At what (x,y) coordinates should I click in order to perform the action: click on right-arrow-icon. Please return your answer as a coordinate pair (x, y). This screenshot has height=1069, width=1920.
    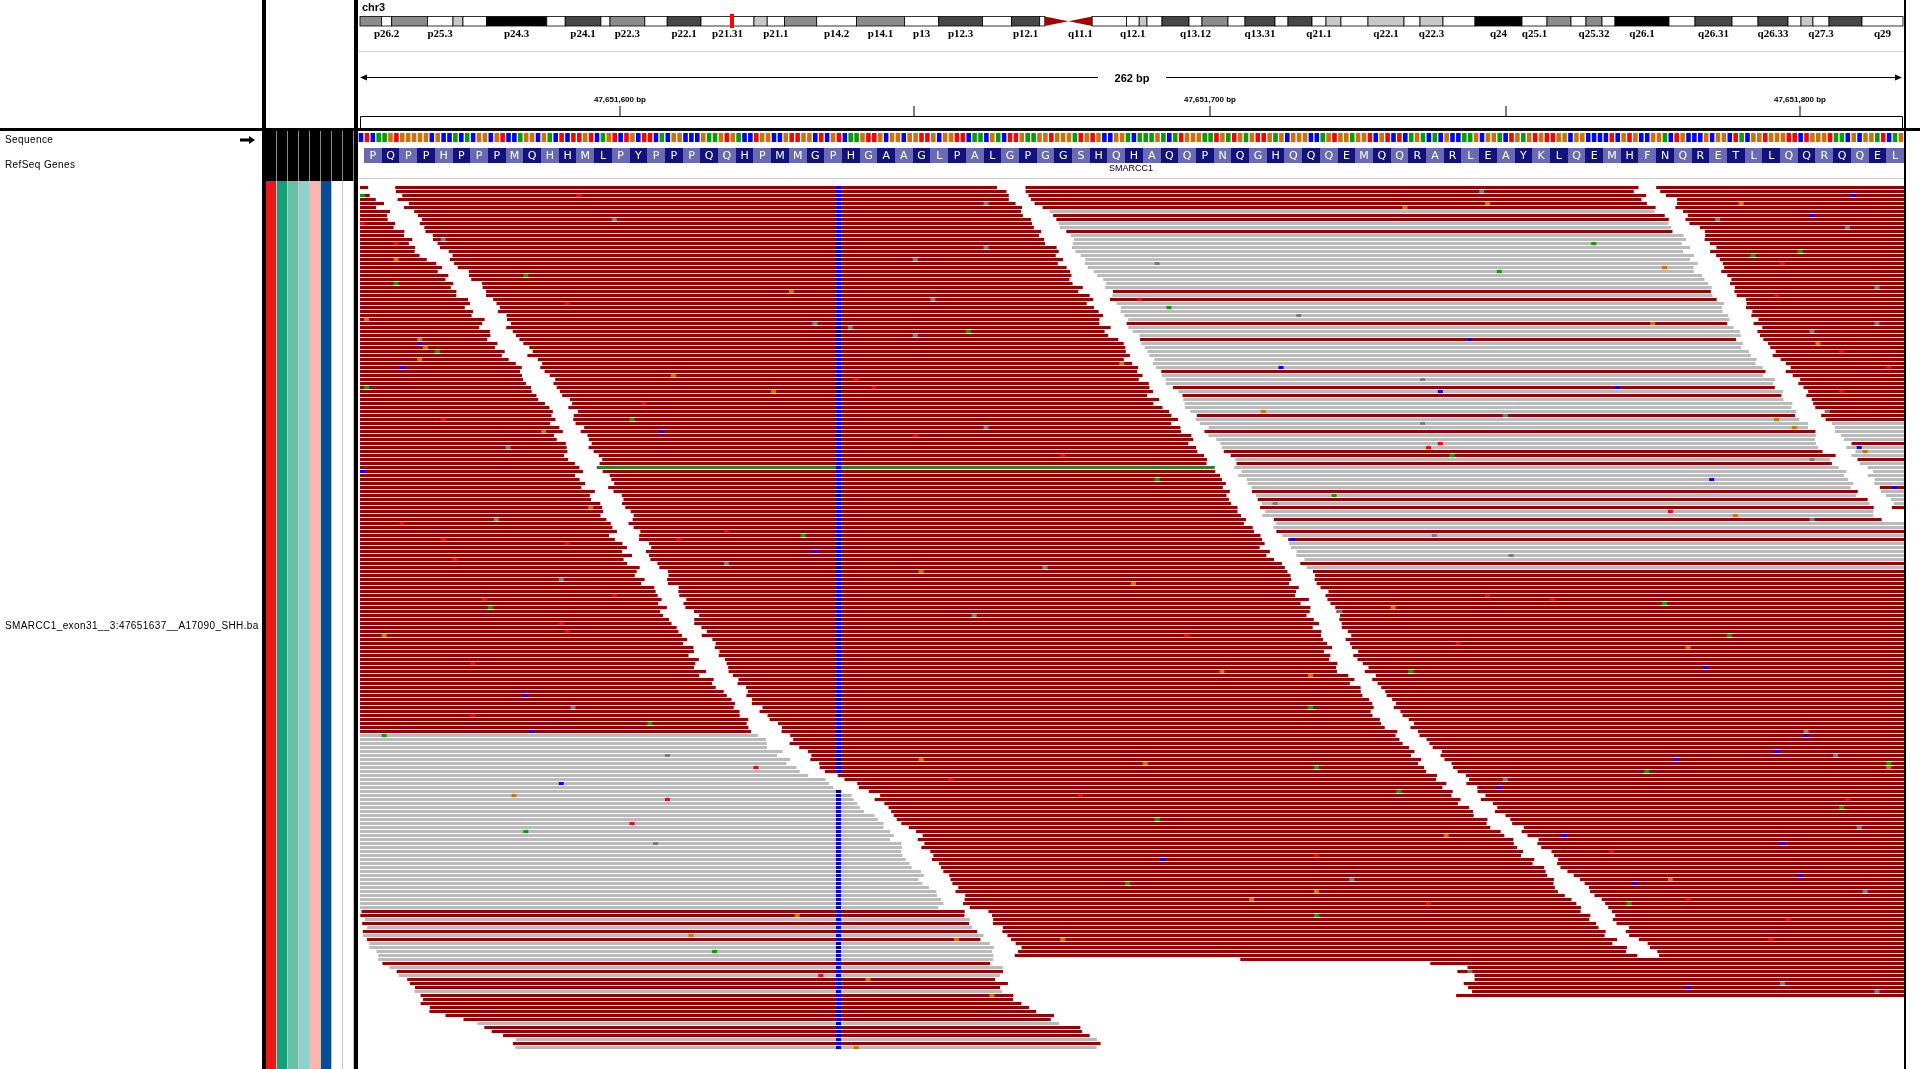
    Looking at the image, I should click on (247, 139).